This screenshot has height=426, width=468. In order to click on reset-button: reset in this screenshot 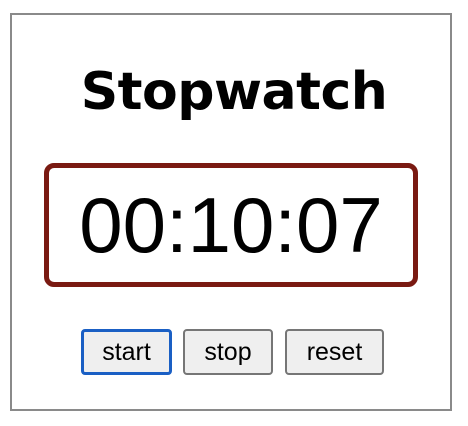, I will do `click(334, 352)`.